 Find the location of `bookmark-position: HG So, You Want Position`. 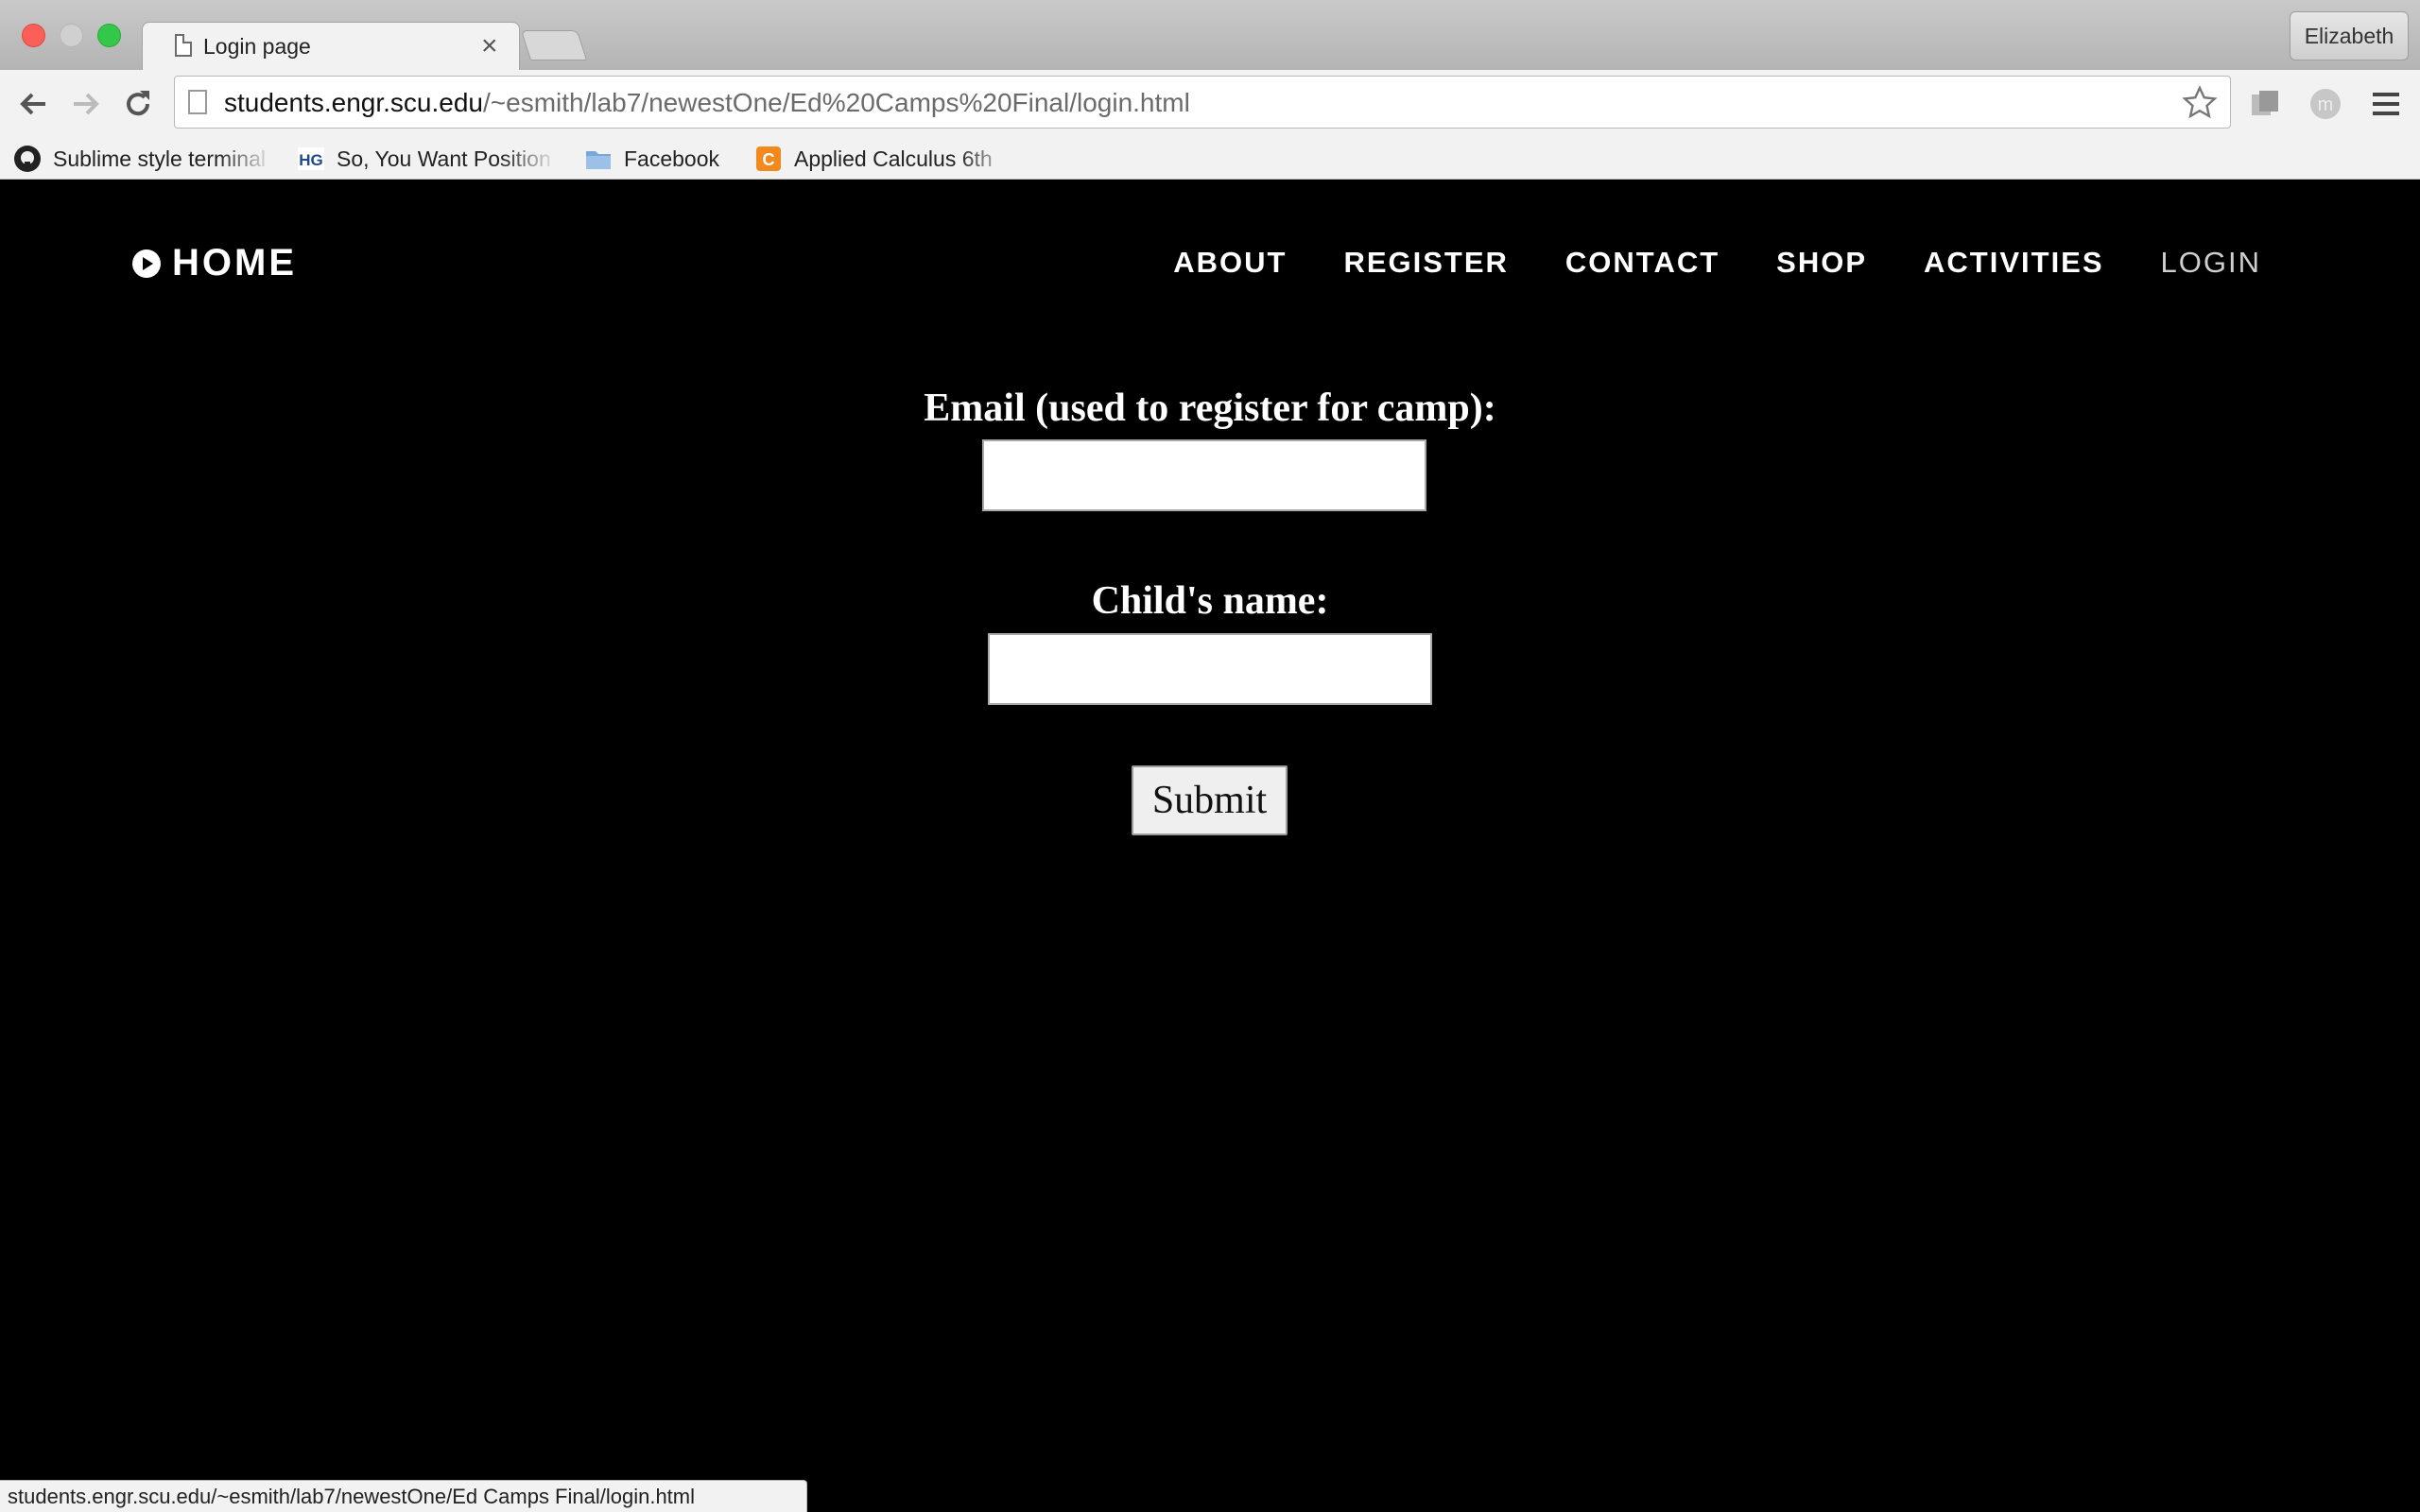

bookmark-position: HG So, You Want Position is located at coordinates (427, 159).